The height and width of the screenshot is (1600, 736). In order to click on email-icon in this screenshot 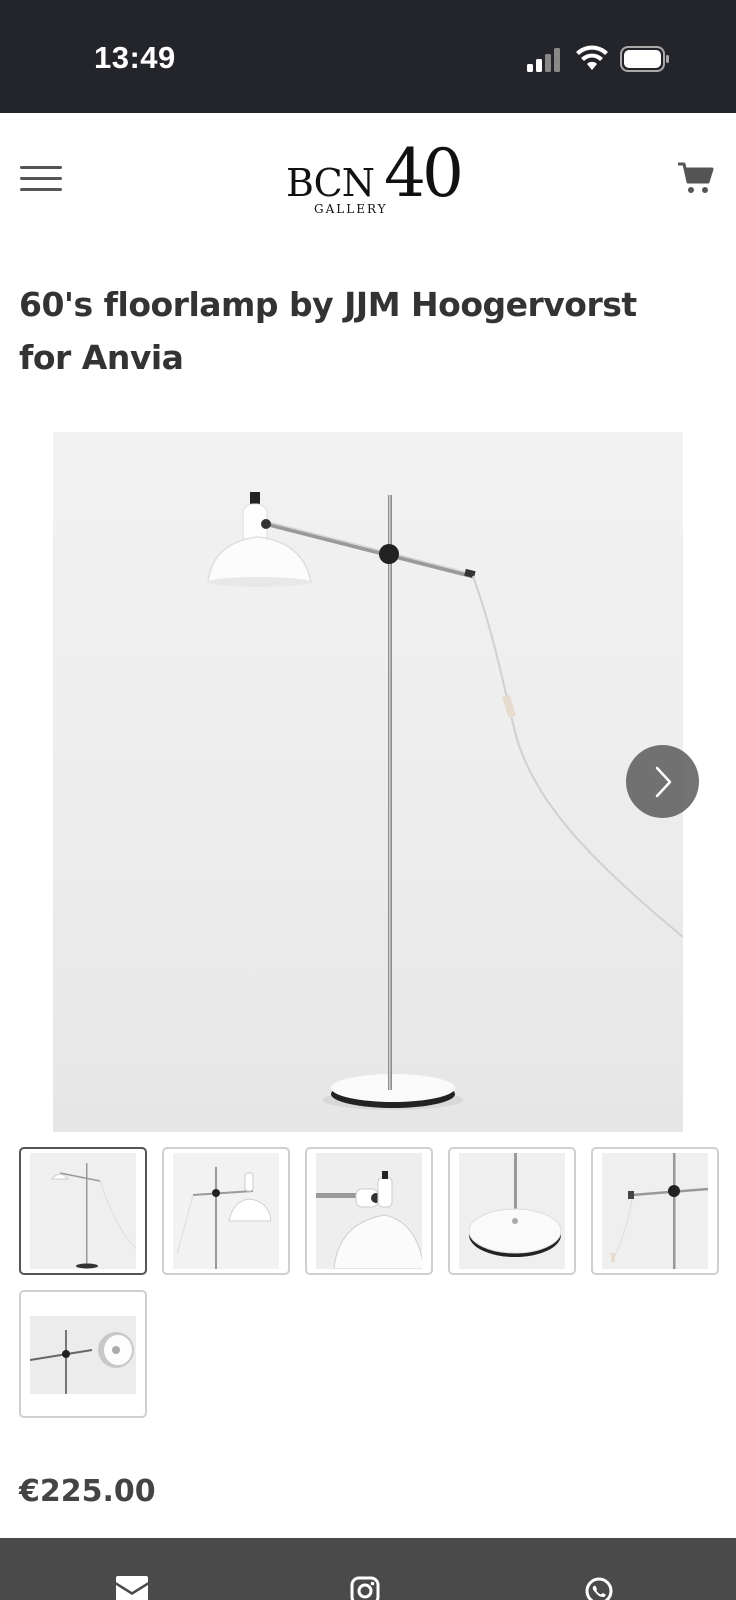, I will do `click(132, 1588)`.